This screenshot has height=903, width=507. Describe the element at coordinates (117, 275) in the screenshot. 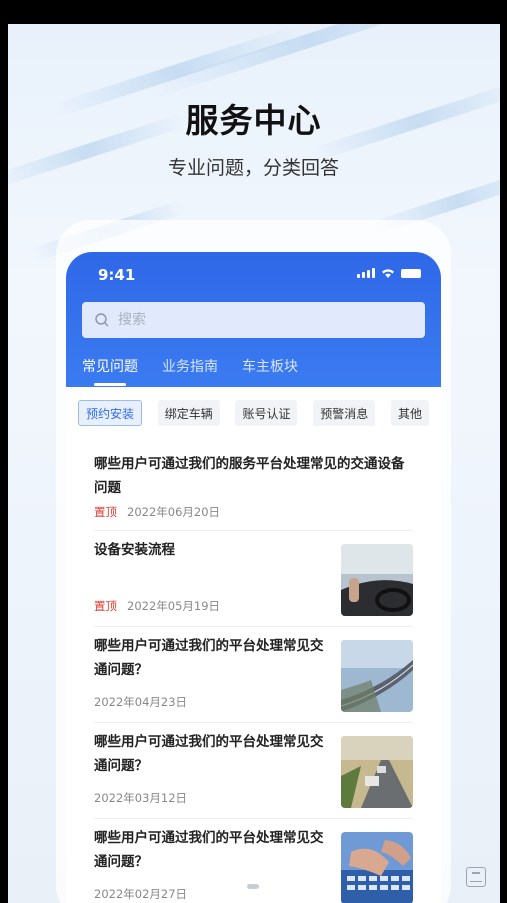

I see `status-time: 9:41` at that location.